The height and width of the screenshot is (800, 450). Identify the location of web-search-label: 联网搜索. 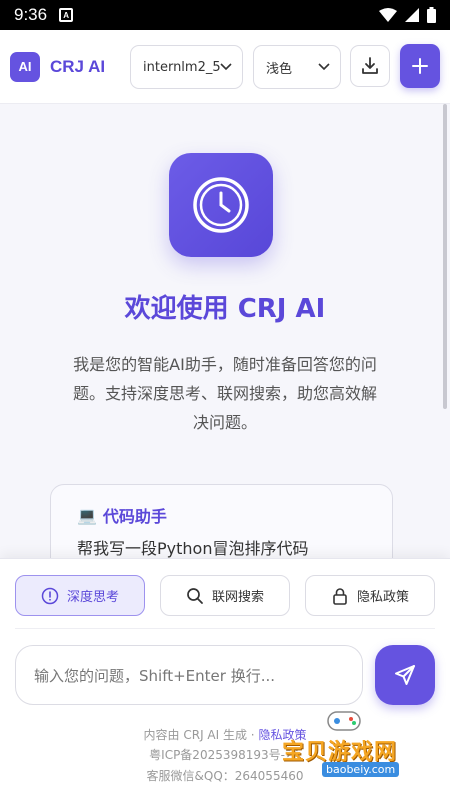
(237, 597).